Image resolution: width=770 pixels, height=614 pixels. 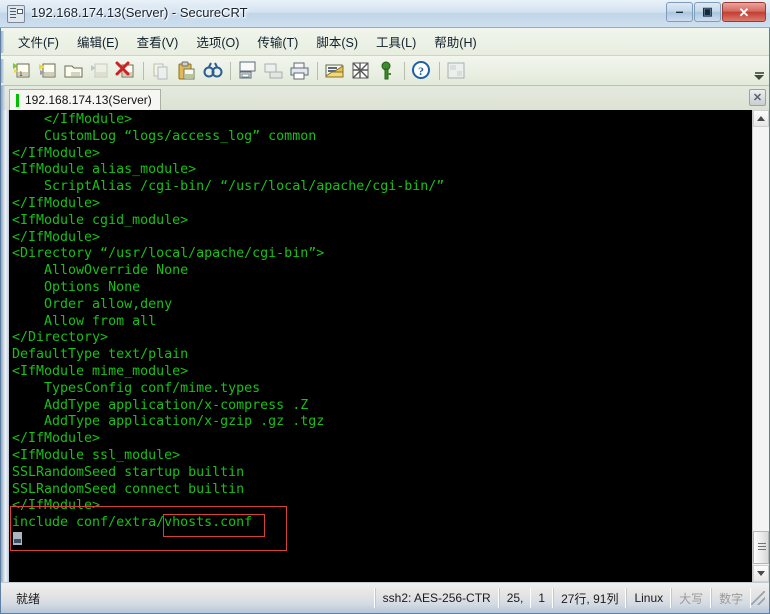 I want to click on terminal-line: Options None, so click(x=76, y=287).